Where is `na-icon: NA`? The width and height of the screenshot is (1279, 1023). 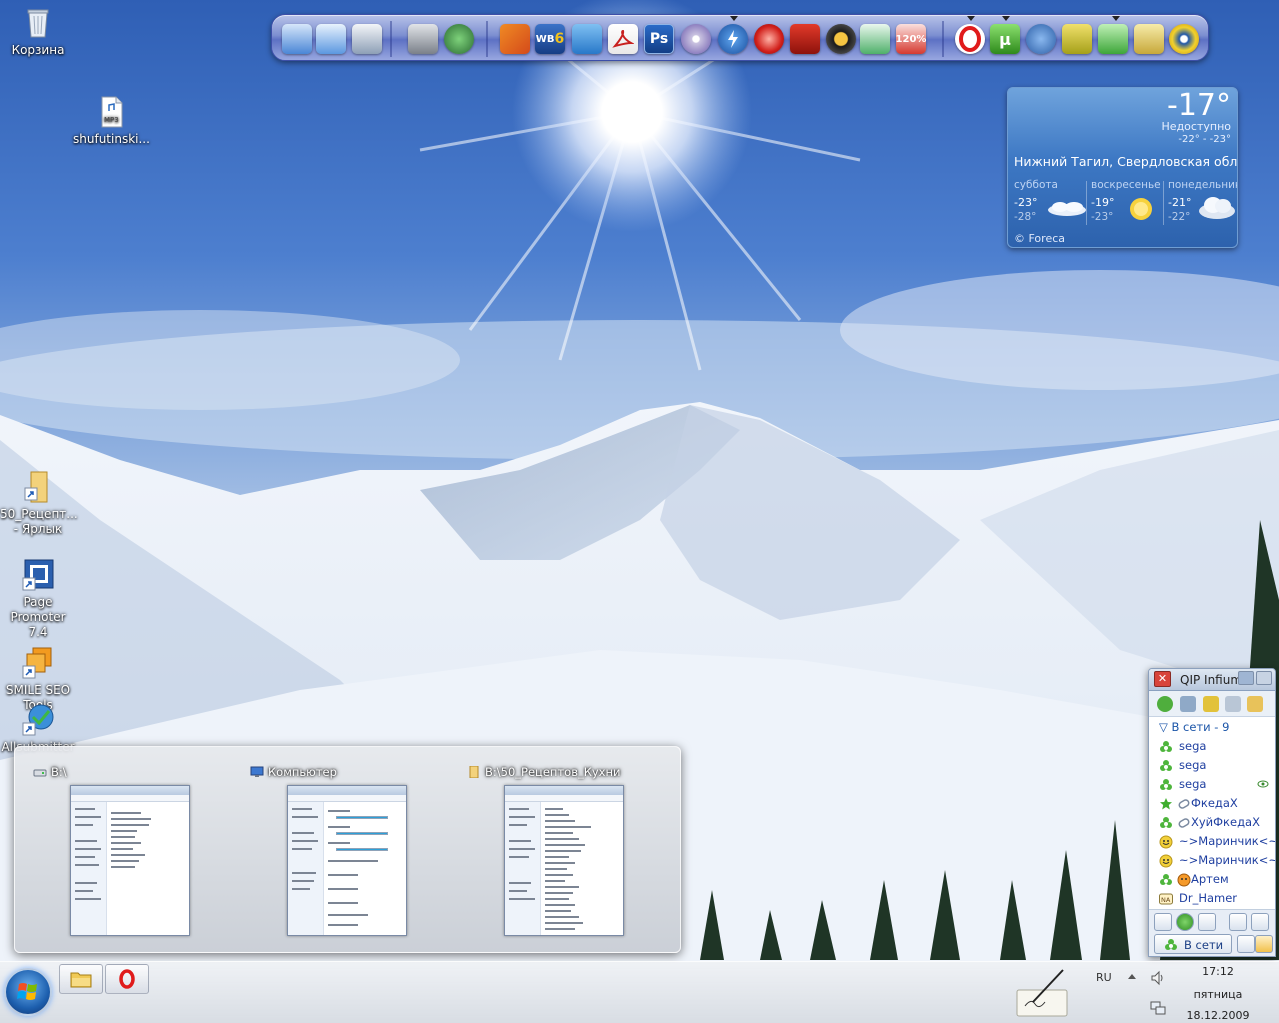 na-icon: NA is located at coordinates (1166, 899).